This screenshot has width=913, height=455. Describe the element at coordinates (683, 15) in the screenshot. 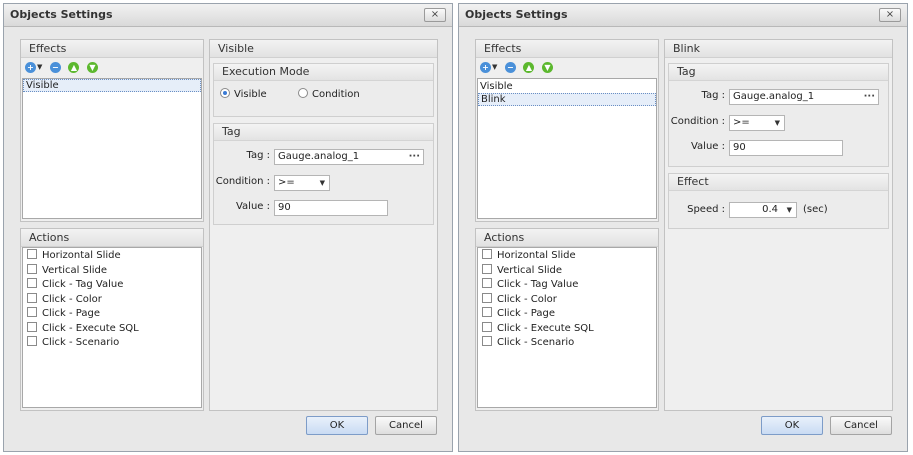

I see `titlebar: Objects Settings ×` at that location.